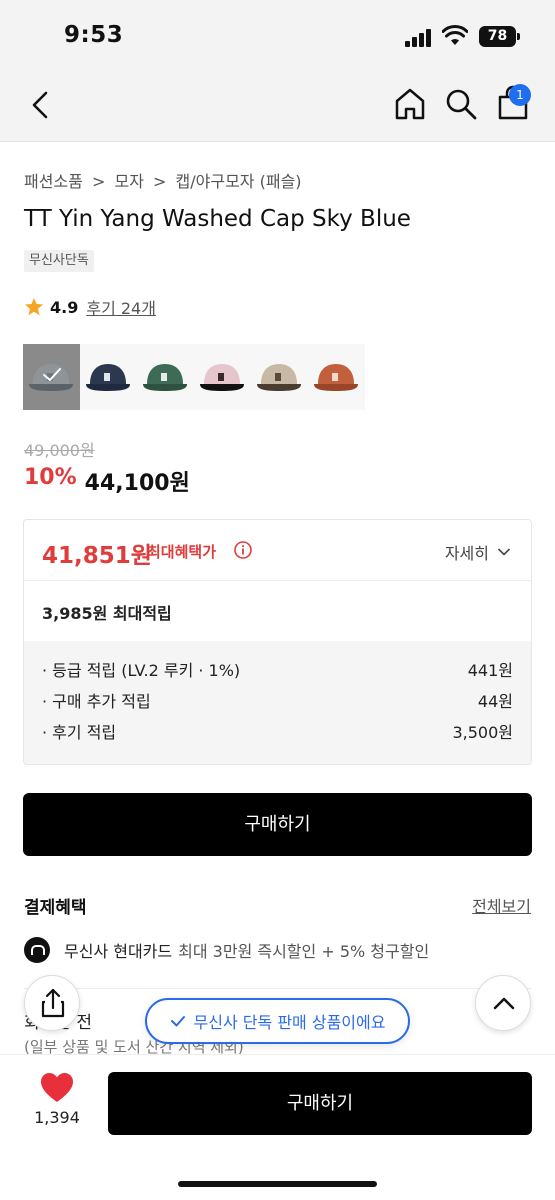 This screenshot has height=1200, width=555. Describe the element at coordinates (53, 181) in the screenshot. I see `breadcrumb-item: 패션소품` at that location.